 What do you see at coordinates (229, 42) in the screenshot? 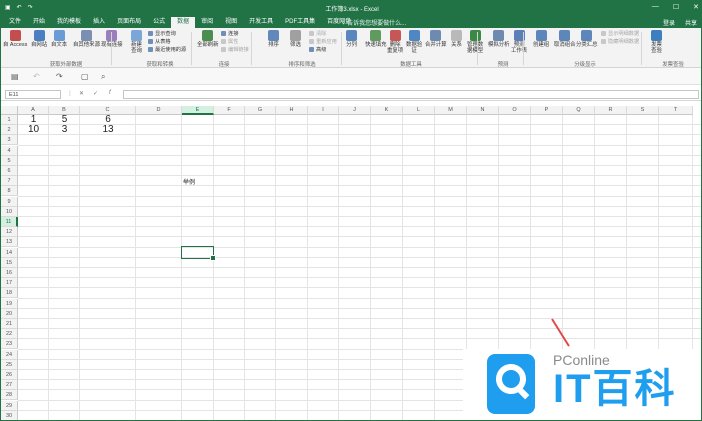
I see `properties-button: 属性` at bounding box center [229, 42].